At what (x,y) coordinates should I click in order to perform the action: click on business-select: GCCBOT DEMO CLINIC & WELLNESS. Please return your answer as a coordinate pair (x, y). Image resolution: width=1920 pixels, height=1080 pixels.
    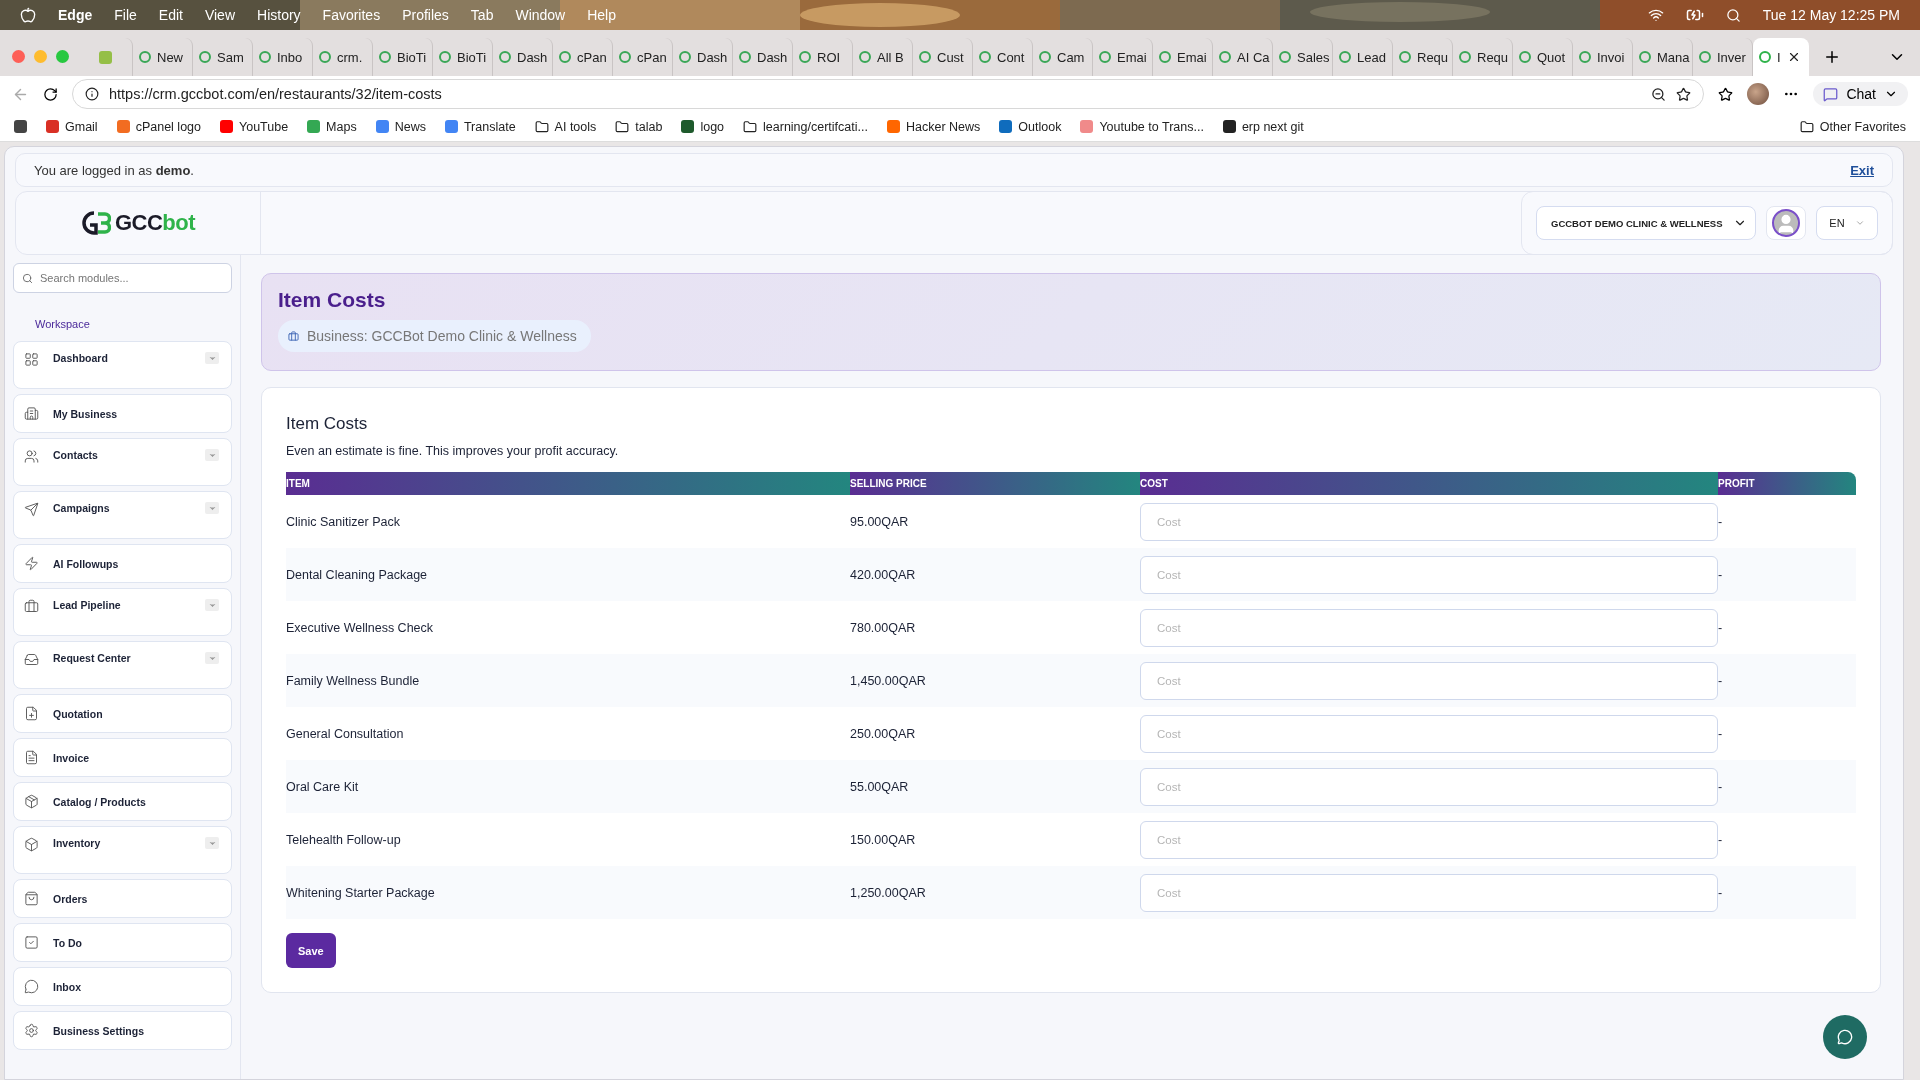
    Looking at the image, I should click on (1646, 223).